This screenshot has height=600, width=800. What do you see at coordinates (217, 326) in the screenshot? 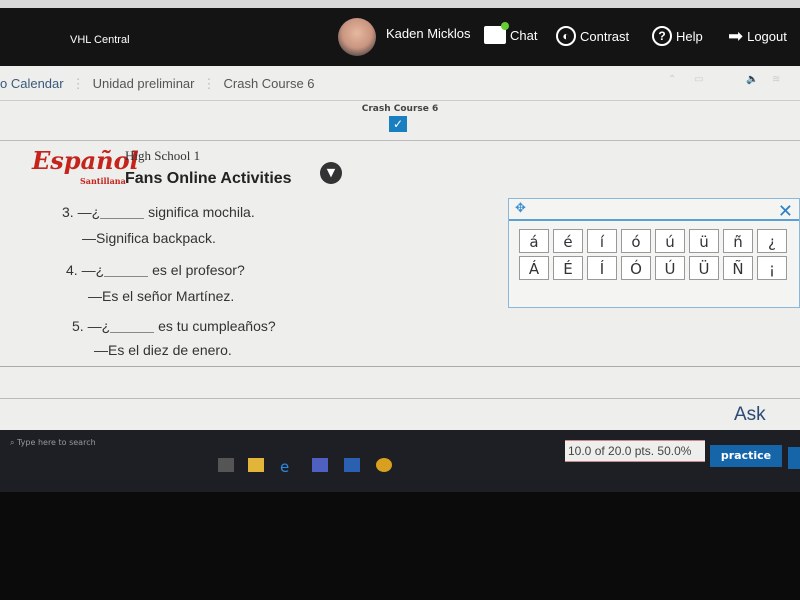
I see `q-text: es tu cumpleaños?` at bounding box center [217, 326].